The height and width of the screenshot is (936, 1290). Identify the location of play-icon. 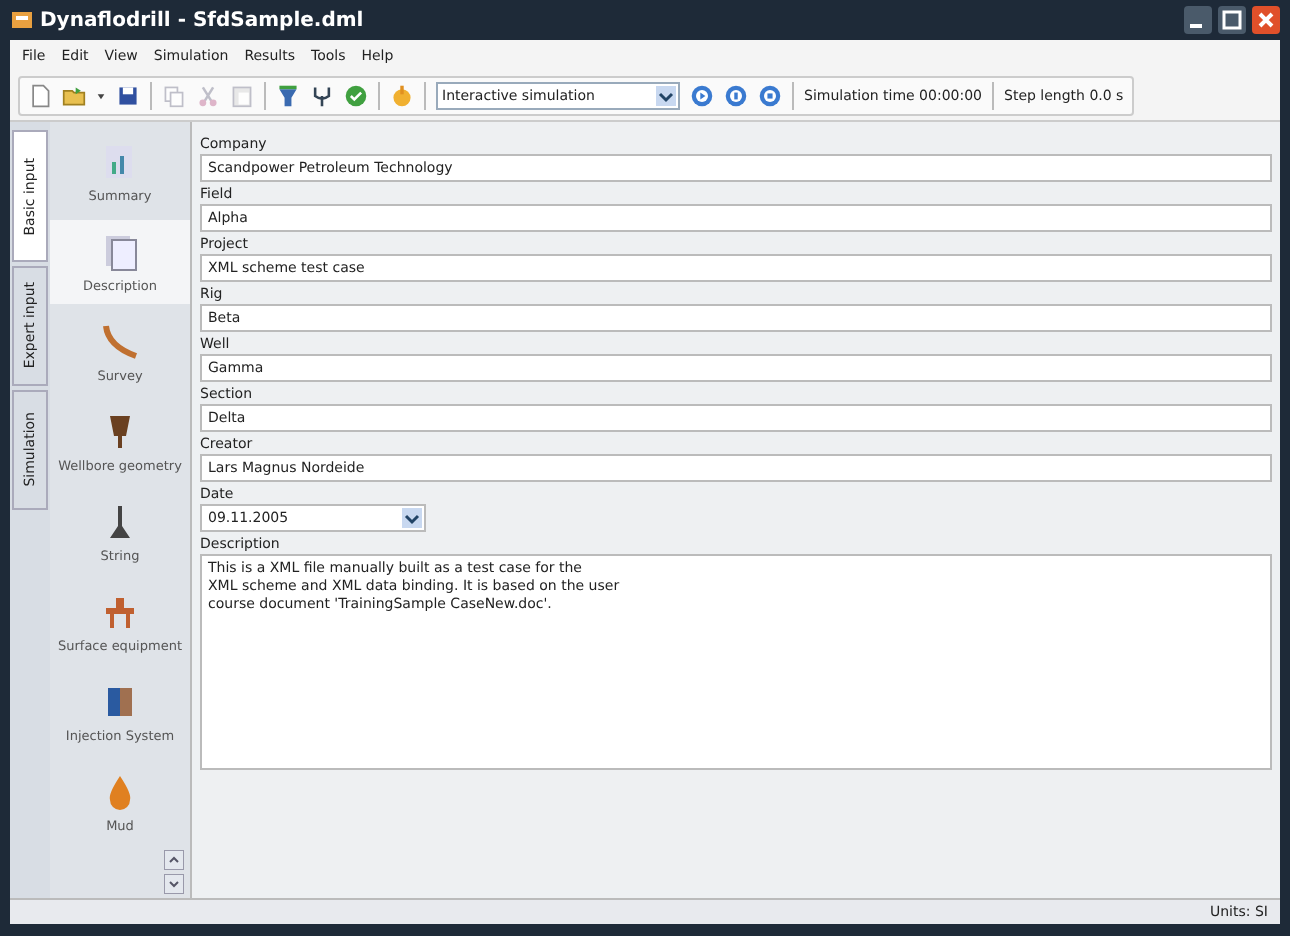
(702, 96).